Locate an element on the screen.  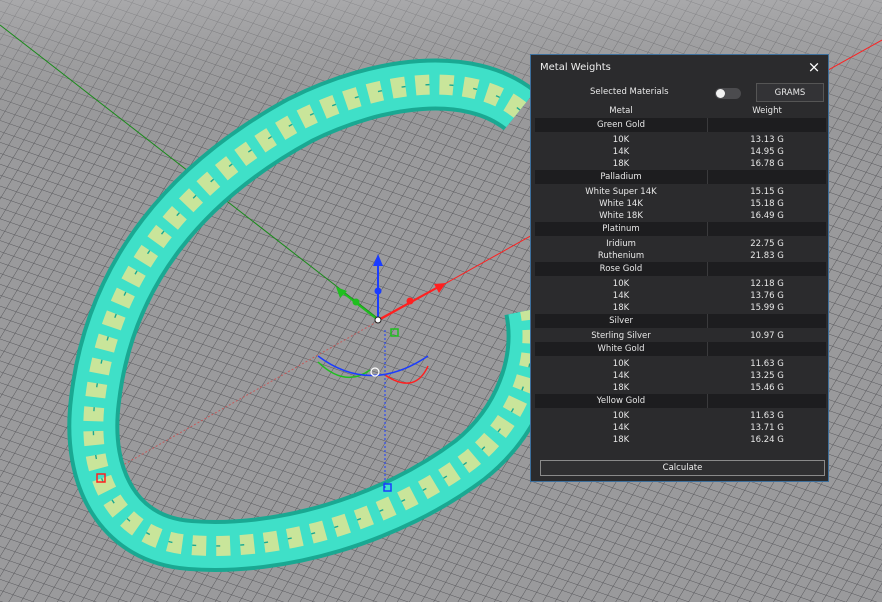
panel-header: Metal Weights × is located at coordinates (679, 68).